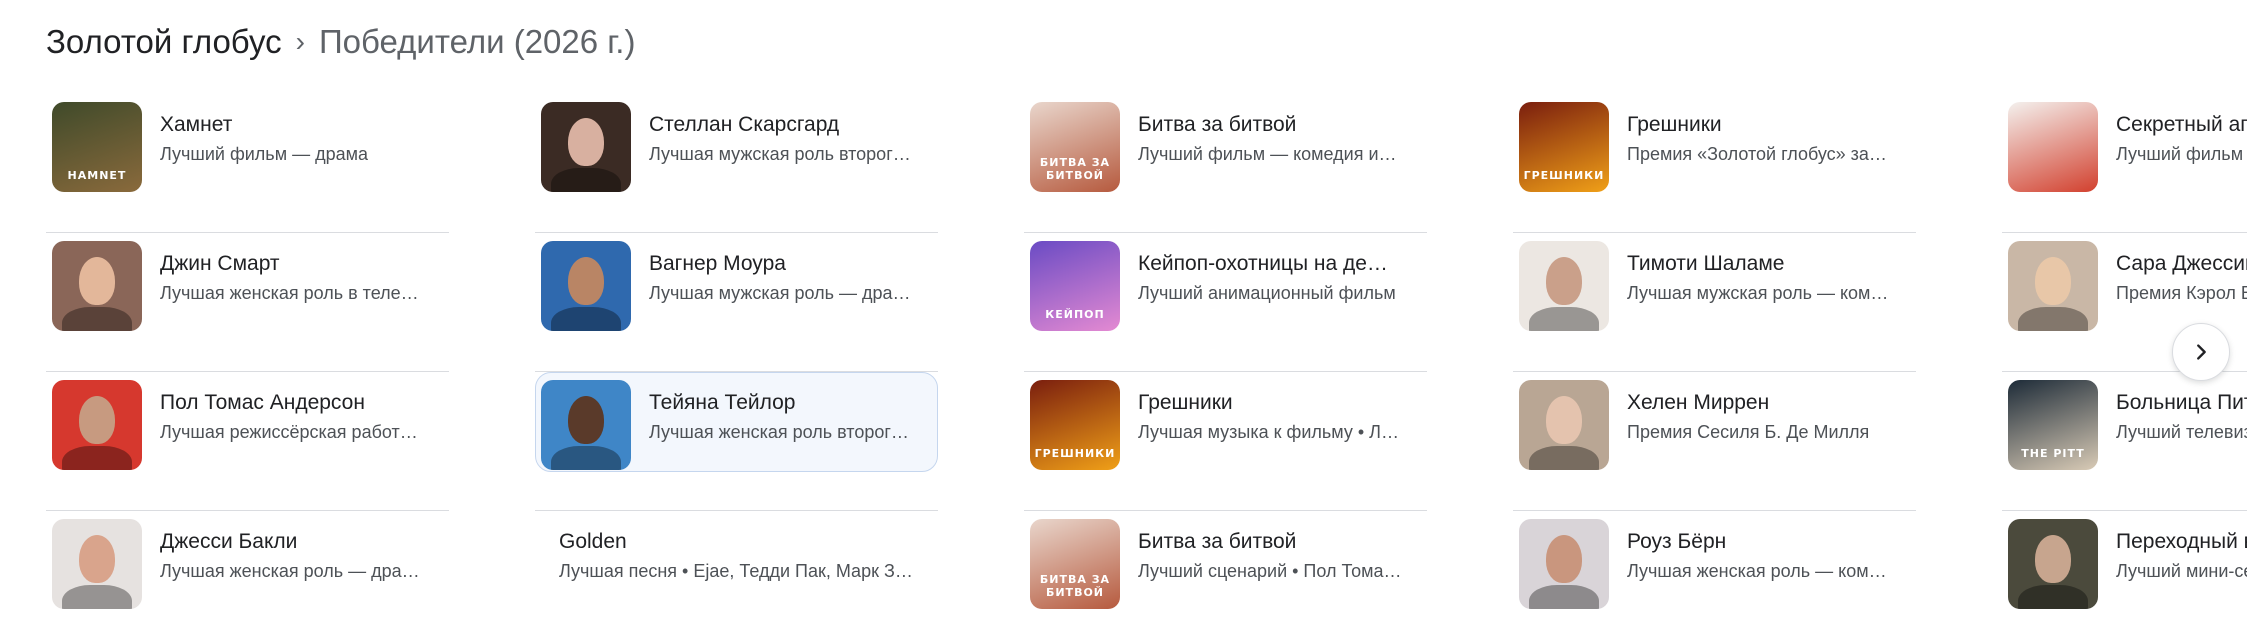 The width and height of the screenshot is (2247, 642). I want to click on winner-text: Переходный возраст Лучший мини-сериал, so click(2181, 555).